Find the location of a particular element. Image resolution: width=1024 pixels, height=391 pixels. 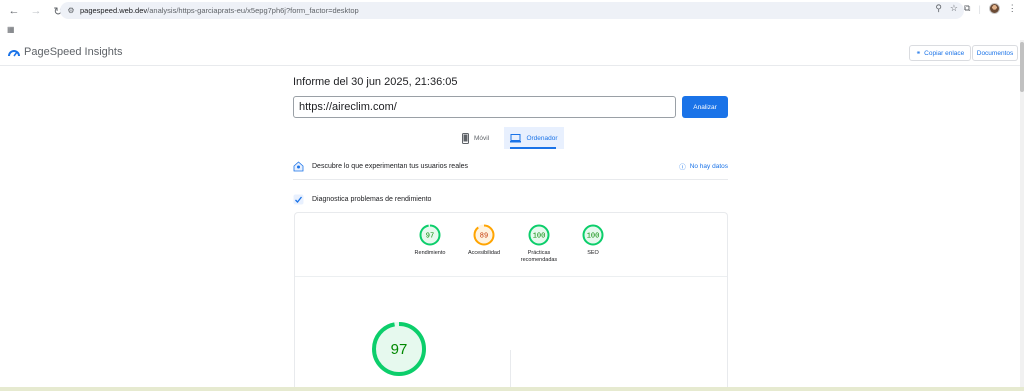

performance-main-score: 97 is located at coordinates (399, 349).